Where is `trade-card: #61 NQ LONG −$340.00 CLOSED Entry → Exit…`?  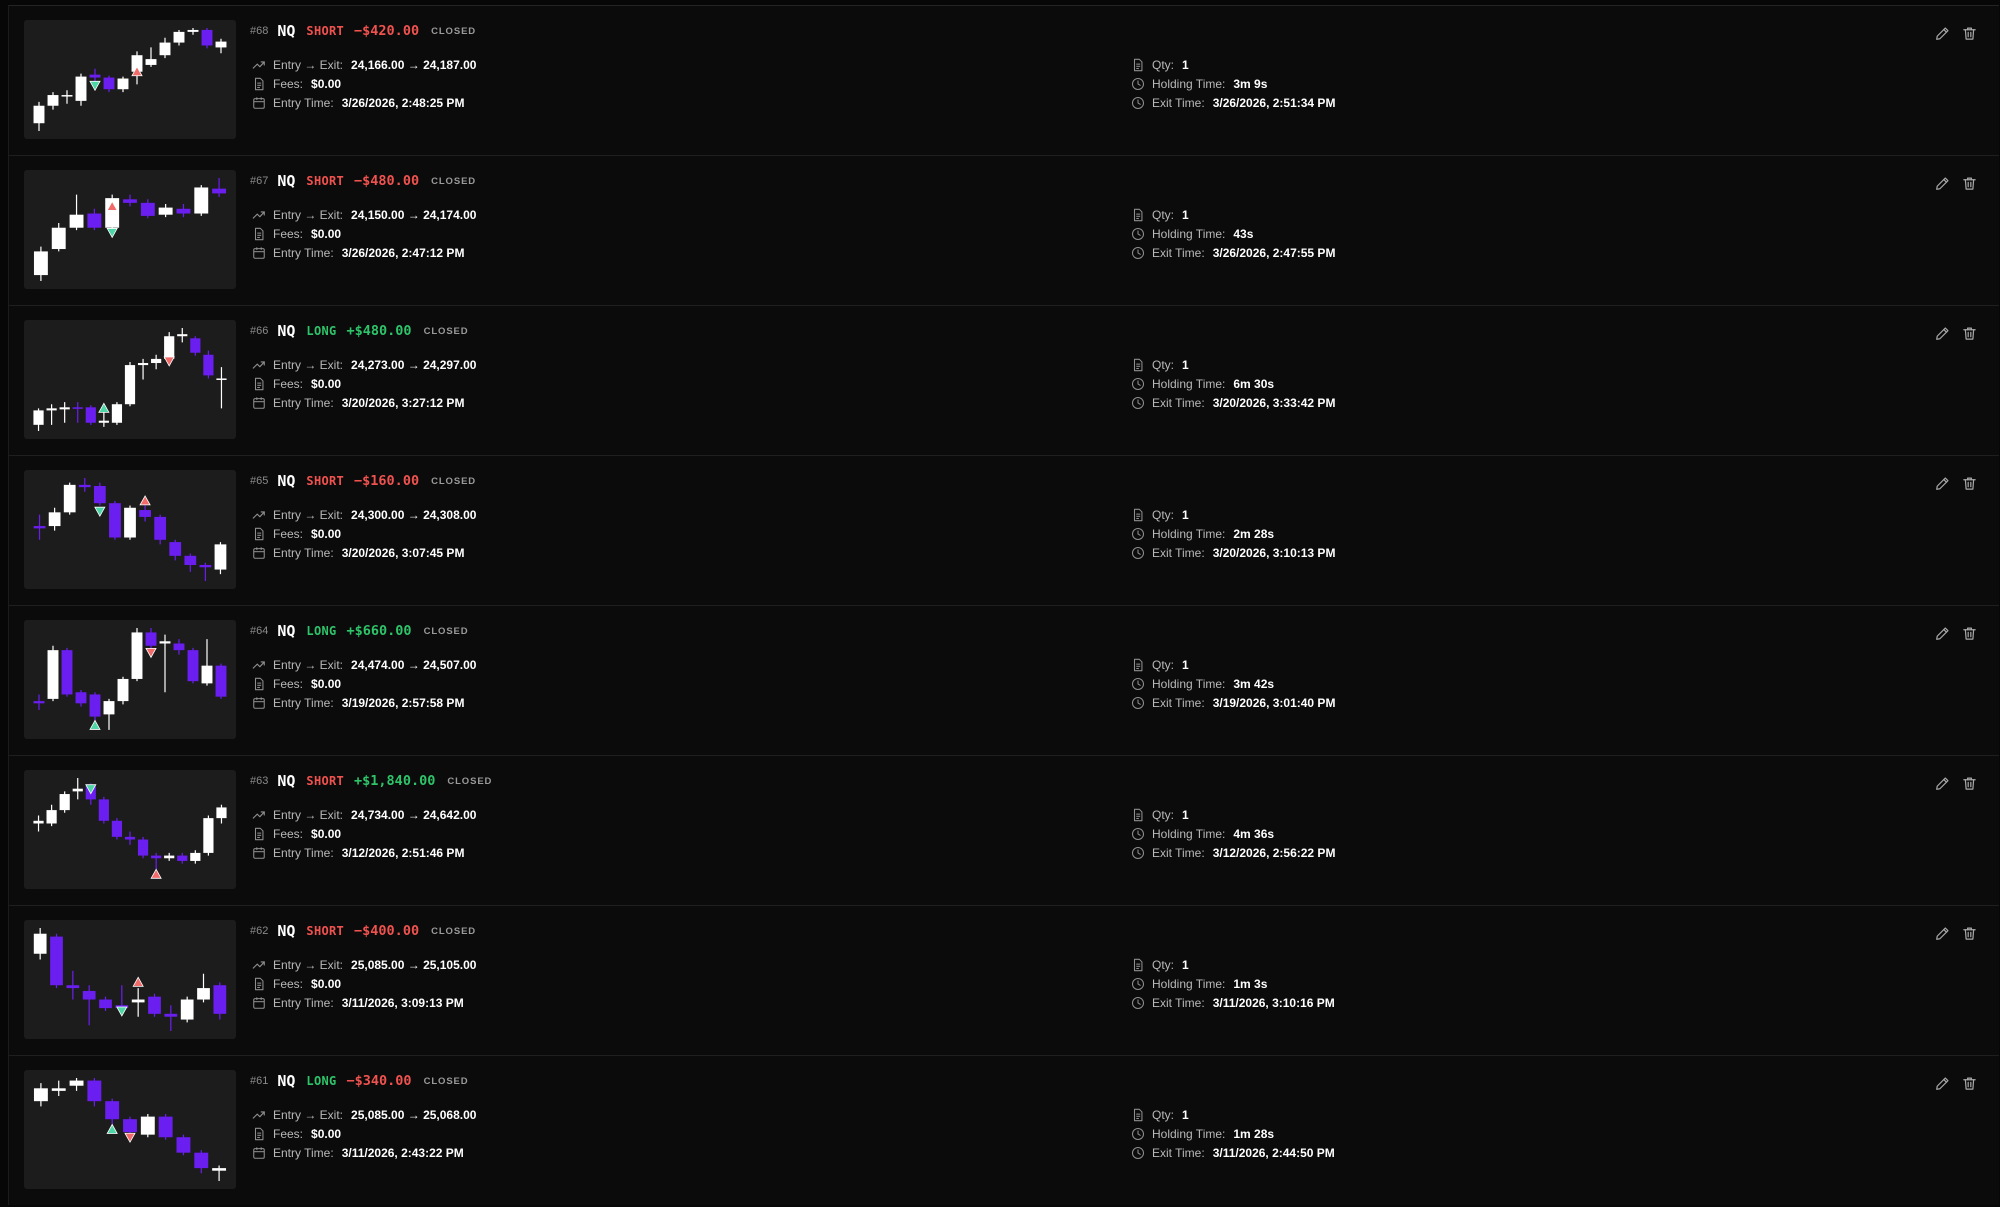
trade-card: #61 NQ LONG −$340.00 CLOSED Entry → Exit… is located at coordinates (1004, 1130).